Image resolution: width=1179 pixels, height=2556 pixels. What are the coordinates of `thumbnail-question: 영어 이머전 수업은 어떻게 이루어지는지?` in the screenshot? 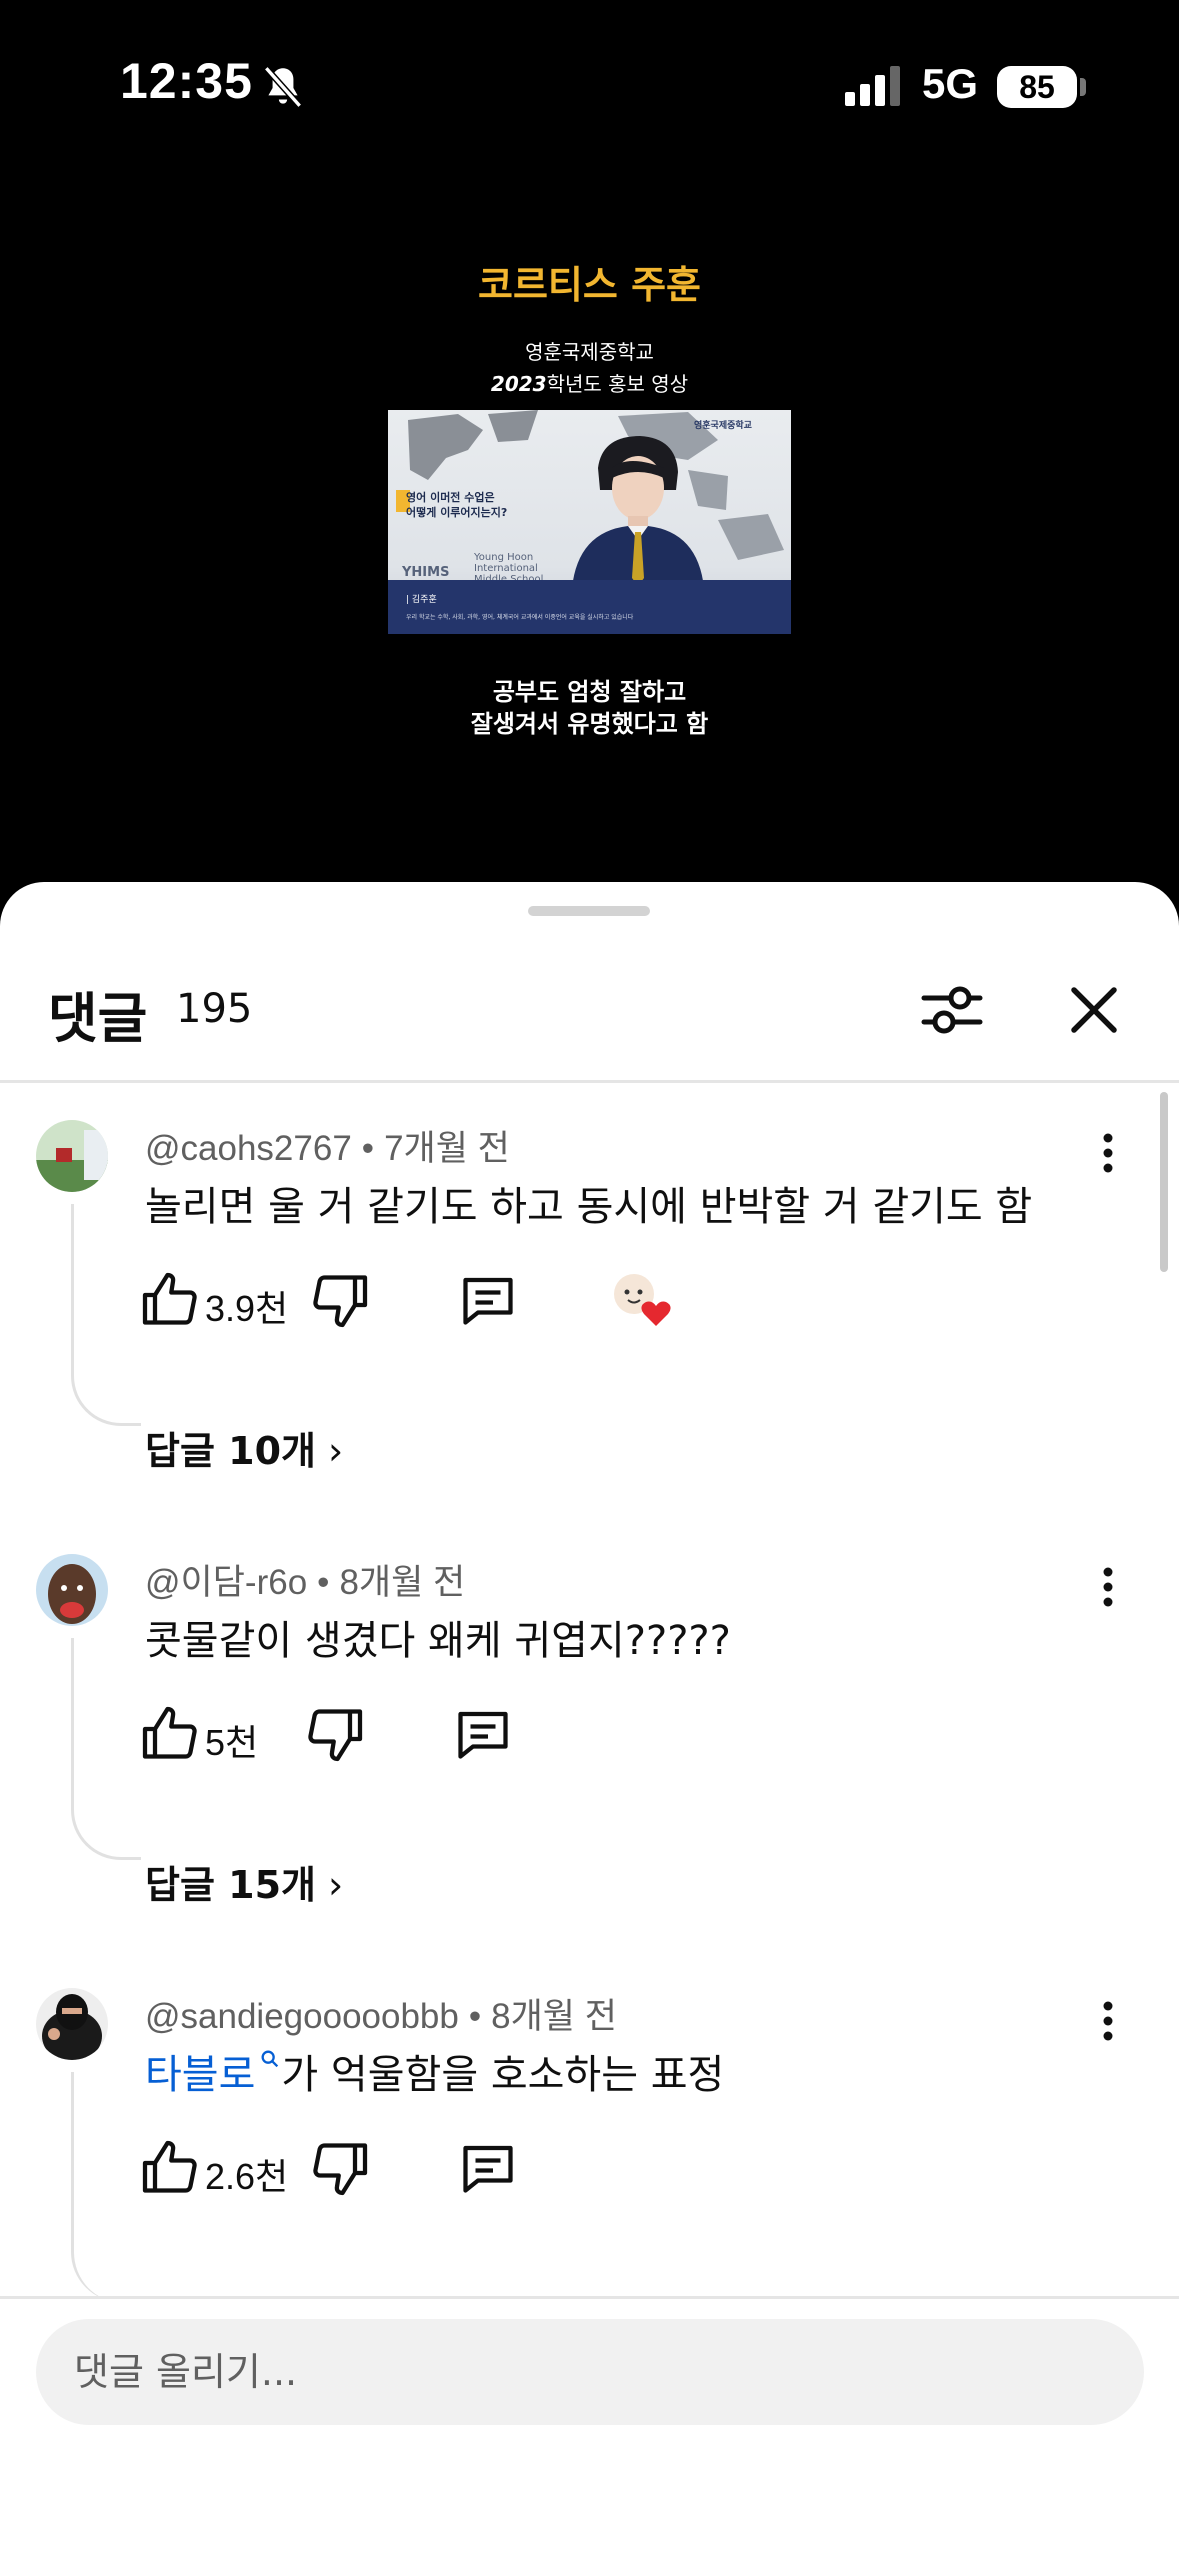 It's located at (457, 505).